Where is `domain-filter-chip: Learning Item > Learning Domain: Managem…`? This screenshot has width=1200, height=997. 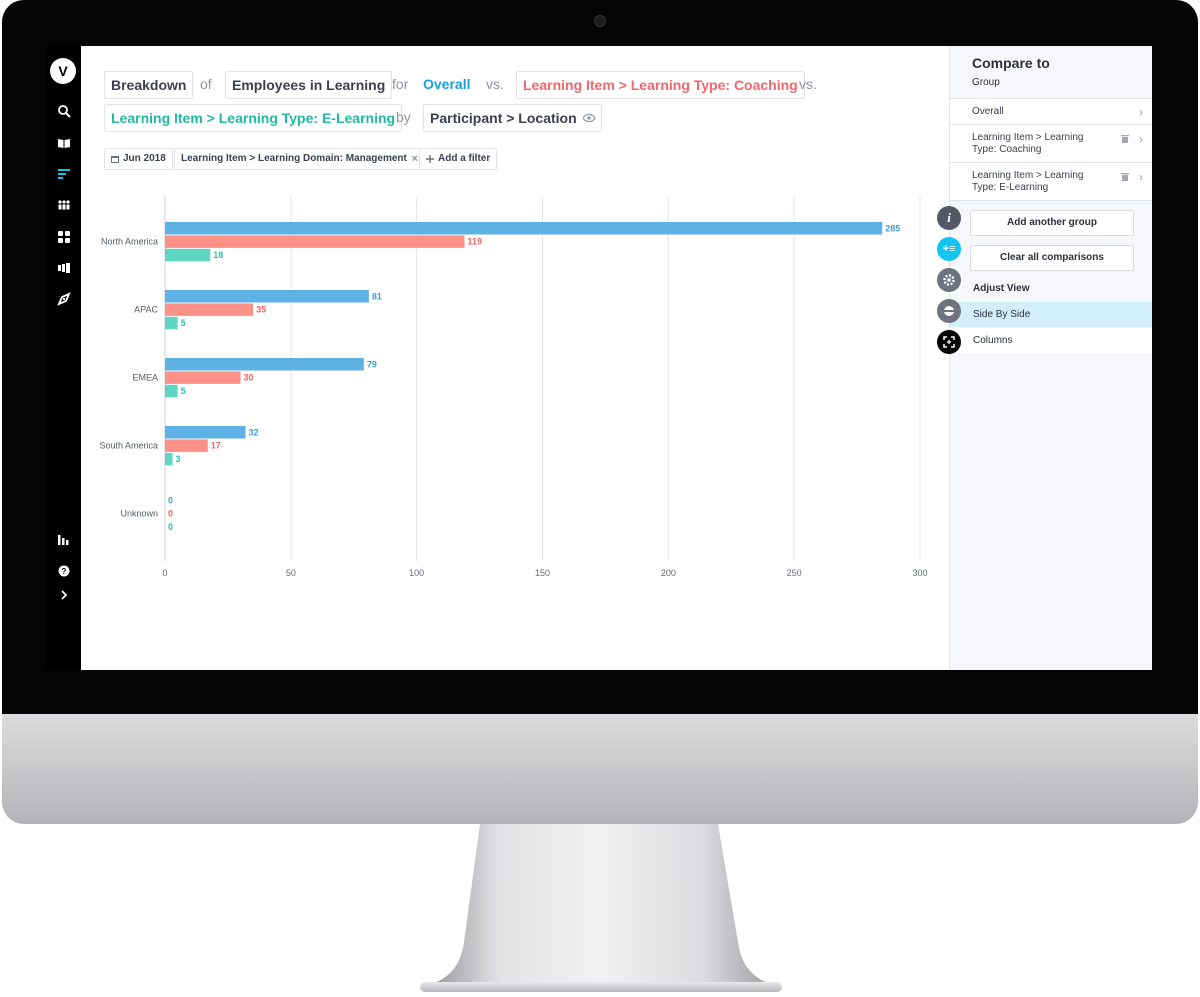
domain-filter-chip: Learning Item > Learning Domain: Managem… is located at coordinates (299, 159).